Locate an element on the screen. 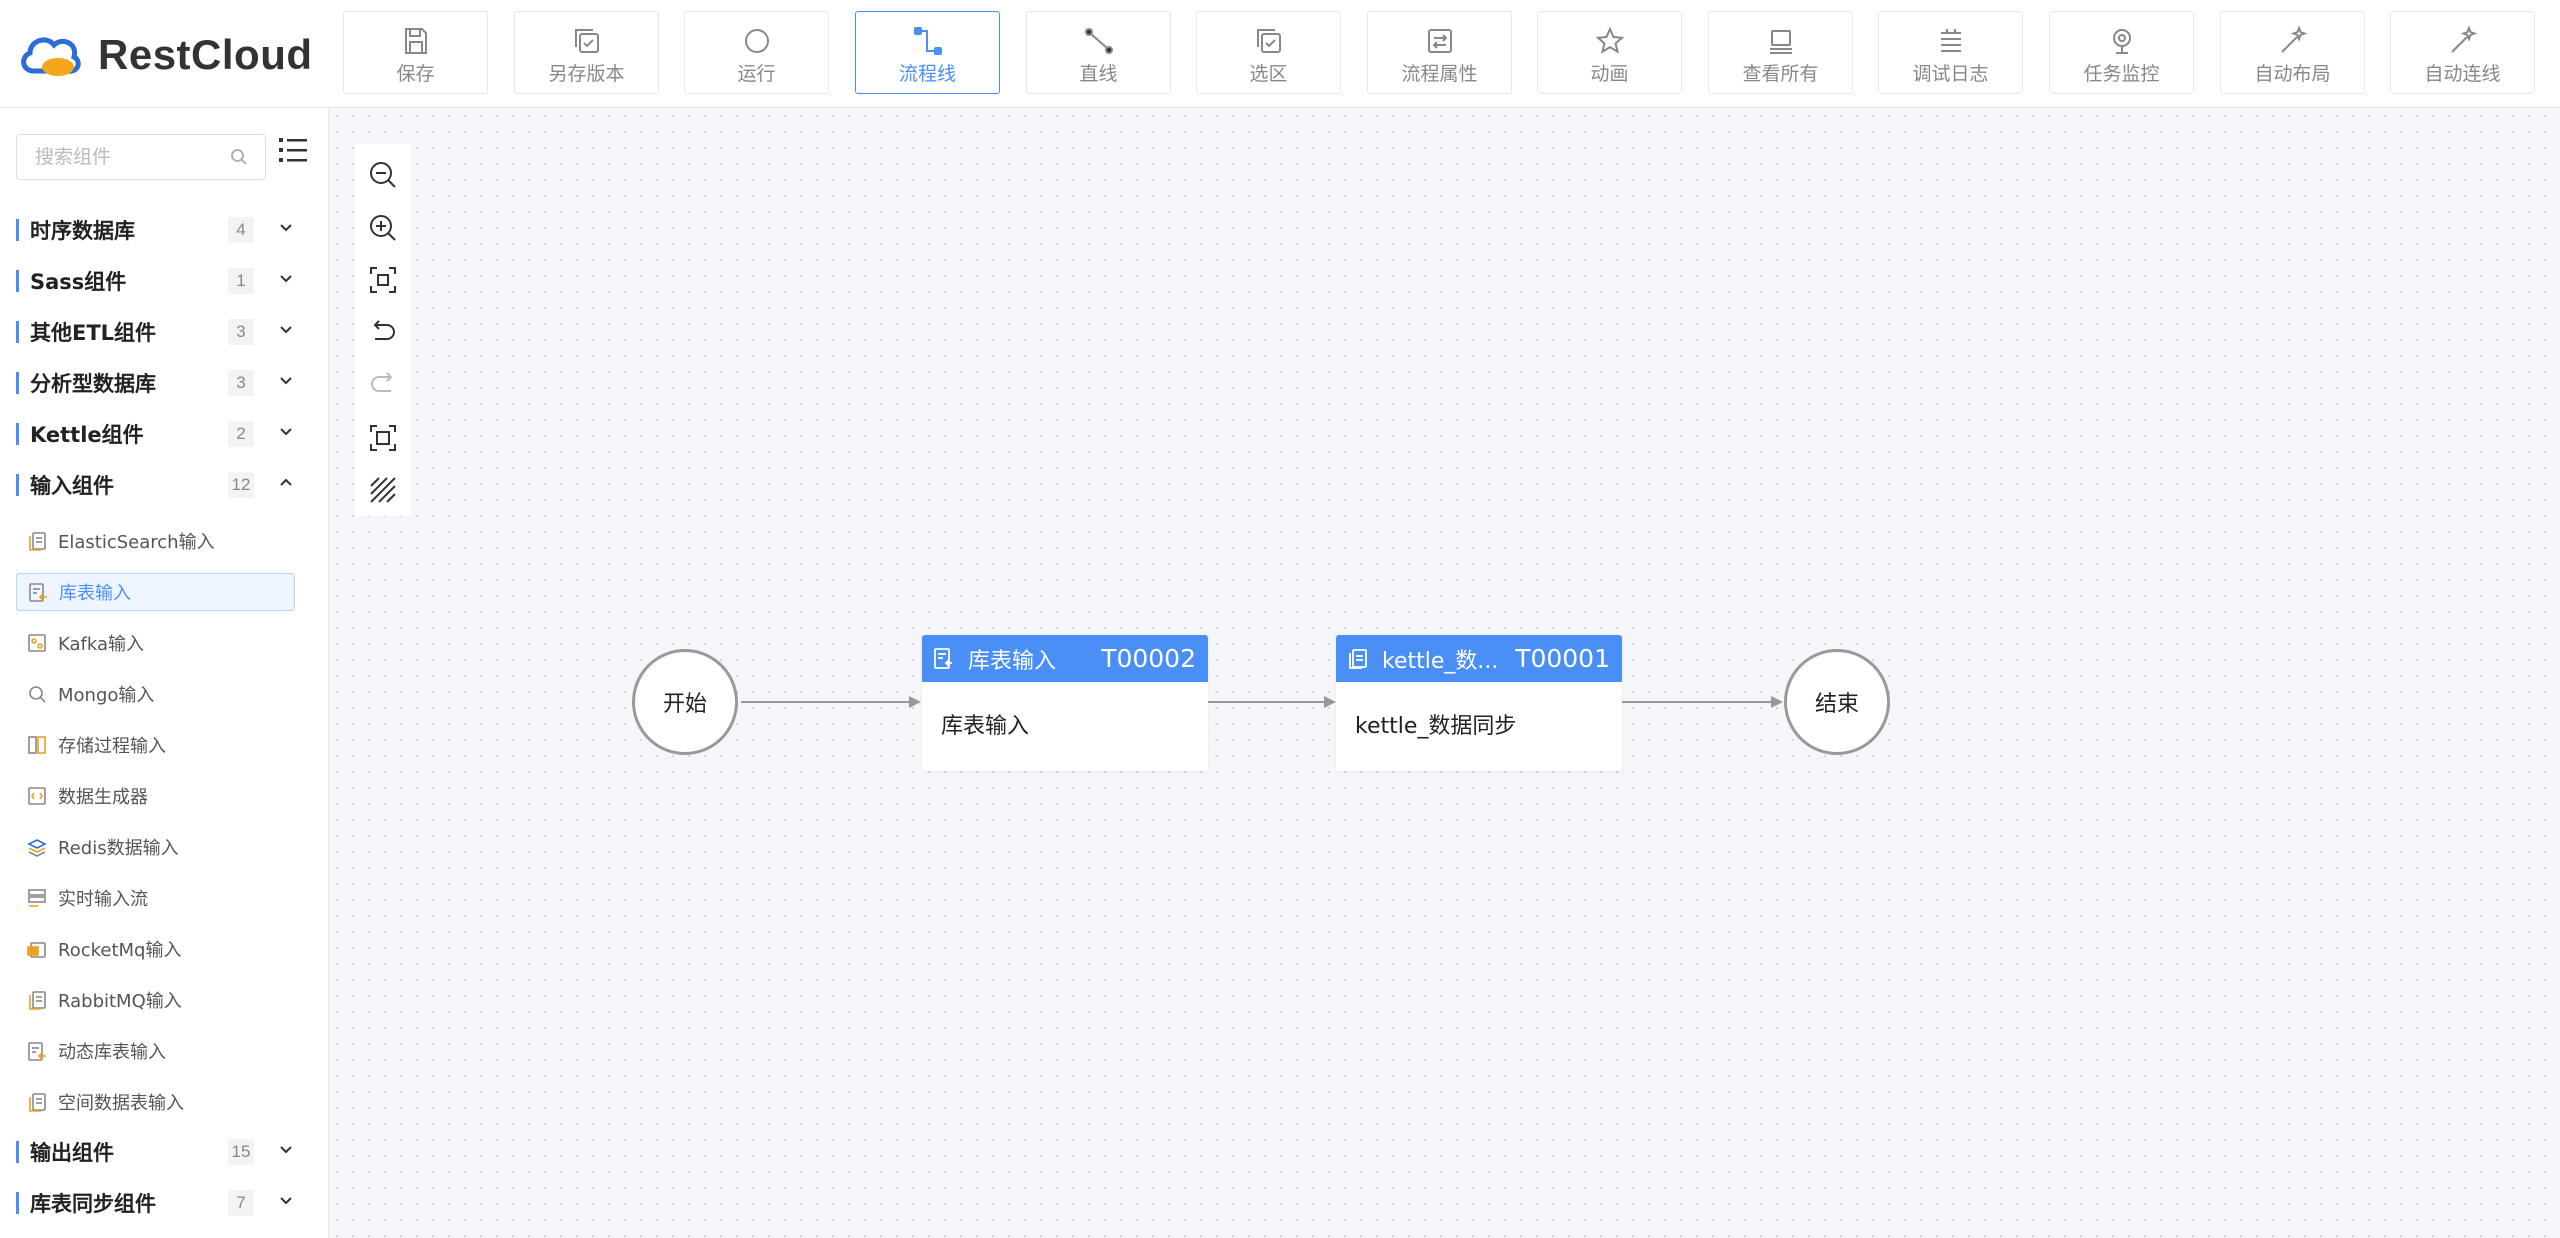 The height and width of the screenshot is (1238, 2560). toolbar-task-monitor-button: 任务监控 is located at coordinates (2121, 52).